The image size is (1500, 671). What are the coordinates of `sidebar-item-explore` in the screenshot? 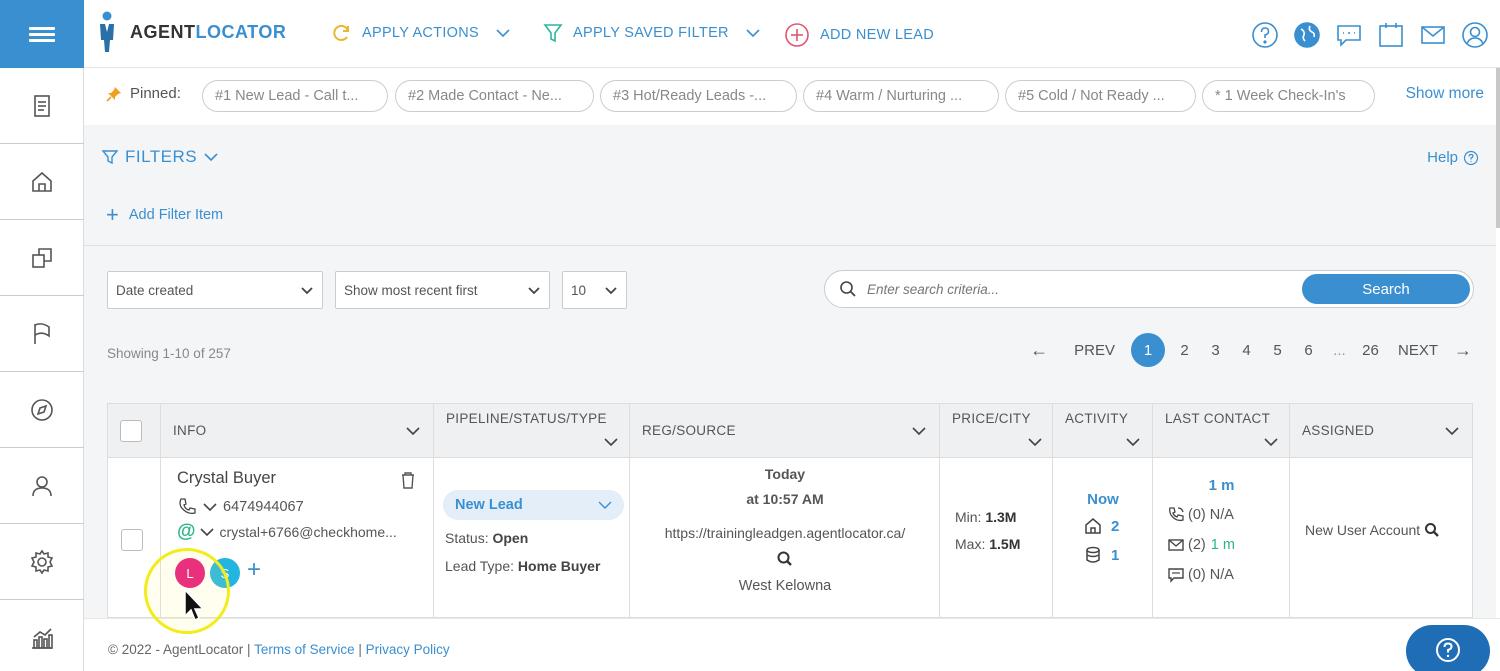 It's located at (42, 410).